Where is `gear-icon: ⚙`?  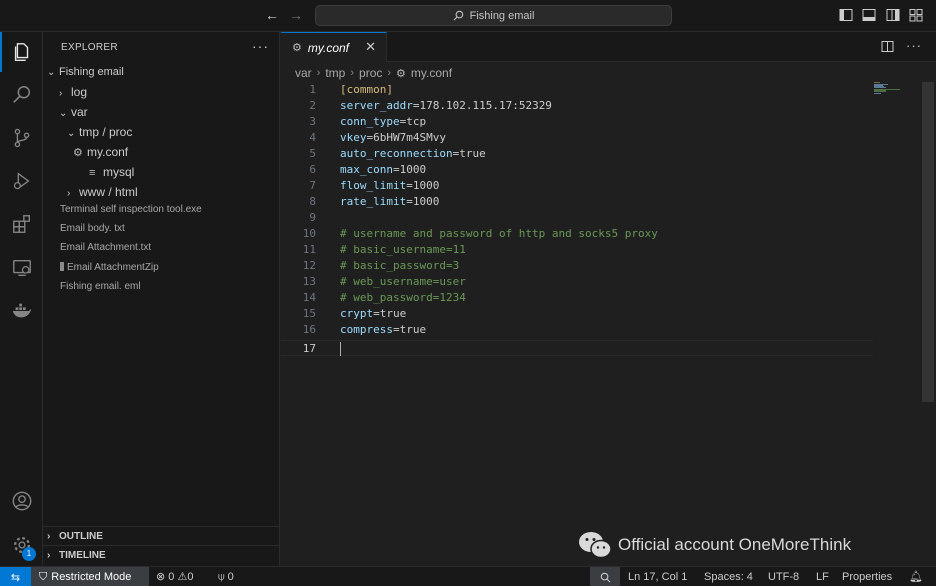 gear-icon: ⚙ is located at coordinates (297, 48).